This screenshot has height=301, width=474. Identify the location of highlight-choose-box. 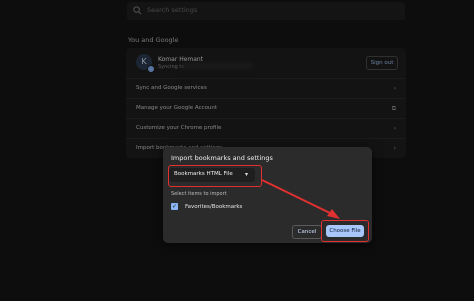
(345, 231).